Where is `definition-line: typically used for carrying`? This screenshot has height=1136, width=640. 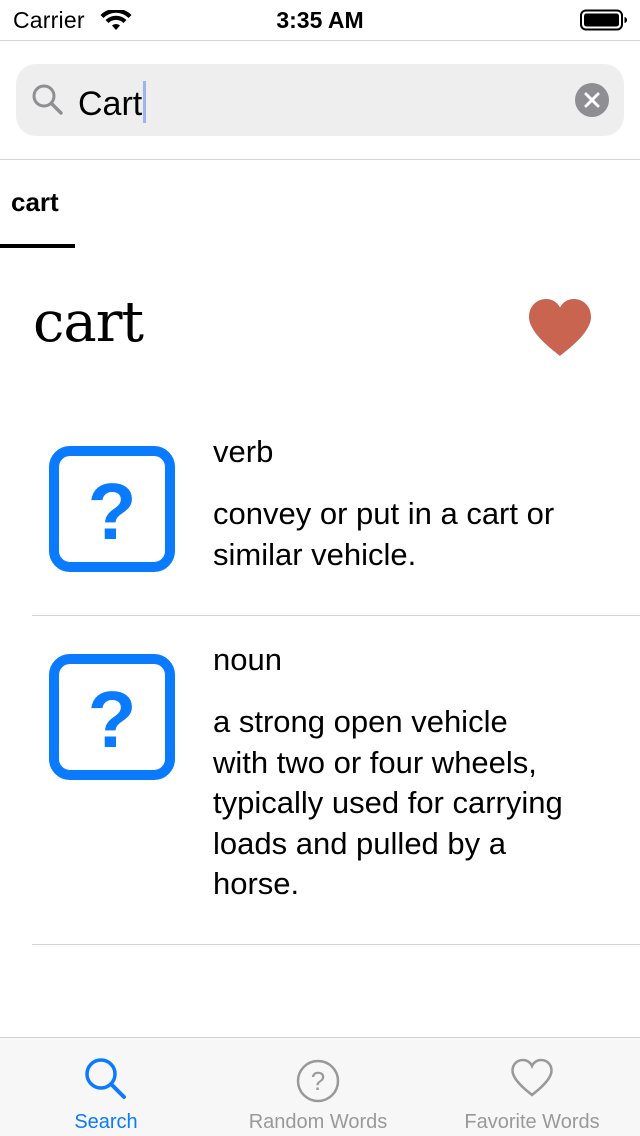
definition-line: typically used for carrying is located at coordinates (388, 802).